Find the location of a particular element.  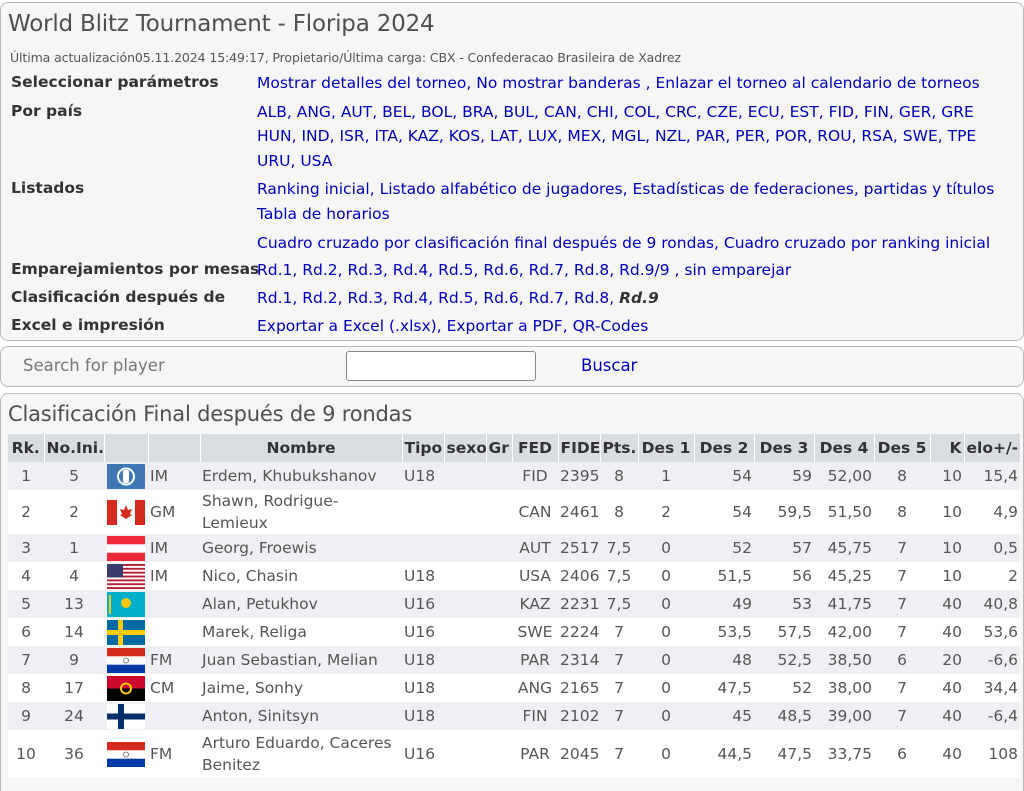

link-gre: GRE is located at coordinates (957, 112).